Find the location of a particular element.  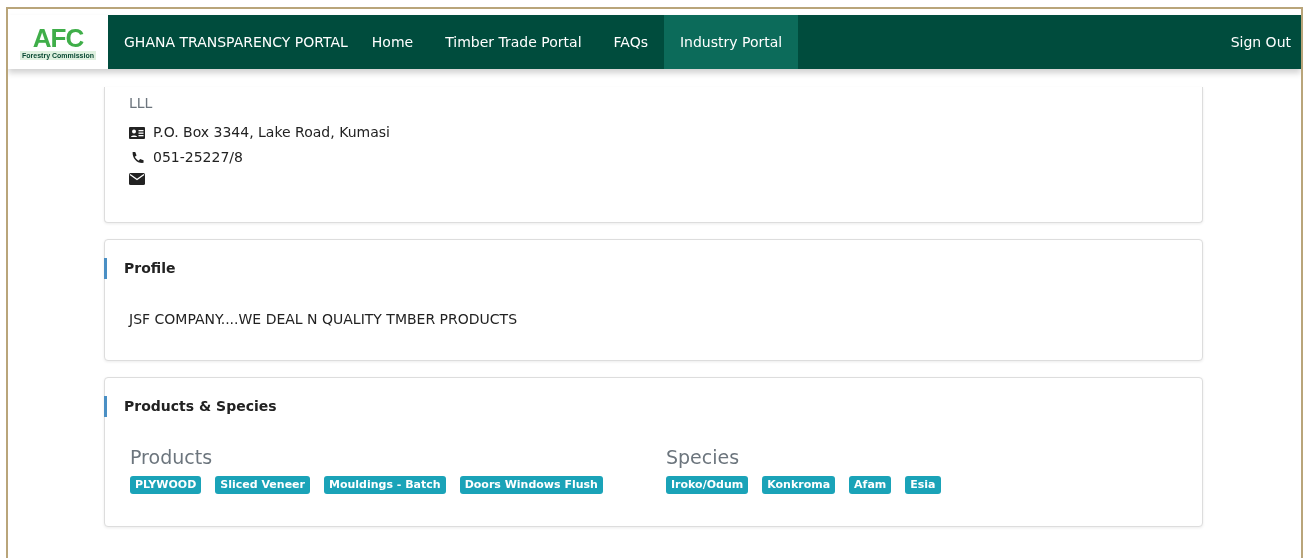

group-heading: Species is located at coordinates (703, 457).